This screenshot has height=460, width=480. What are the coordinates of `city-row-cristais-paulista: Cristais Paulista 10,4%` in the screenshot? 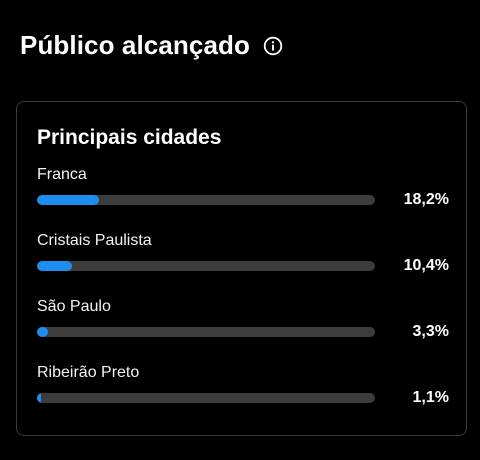 It's located at (243, 257).